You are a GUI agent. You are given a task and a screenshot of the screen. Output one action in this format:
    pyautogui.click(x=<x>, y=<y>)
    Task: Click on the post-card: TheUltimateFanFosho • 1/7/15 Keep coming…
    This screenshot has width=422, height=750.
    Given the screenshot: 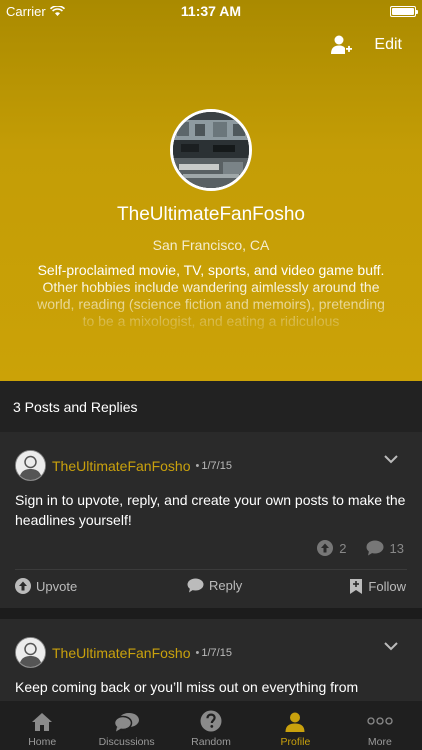 What is the action you would take?
    pyautogui.click(x=211, y=659)
    